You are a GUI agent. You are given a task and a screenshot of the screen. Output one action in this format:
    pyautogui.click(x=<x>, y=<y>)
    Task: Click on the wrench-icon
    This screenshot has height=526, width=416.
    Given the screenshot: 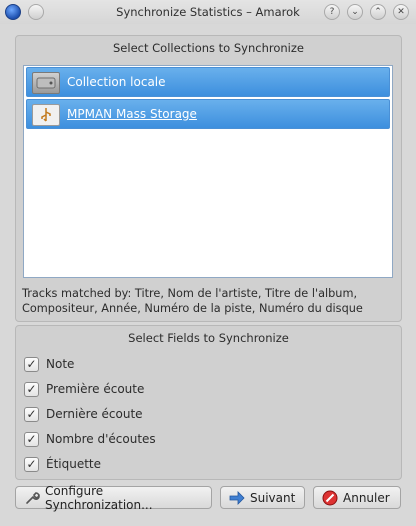 What is the action you would take?
    pyautogui.click(x=32, y=498)
    